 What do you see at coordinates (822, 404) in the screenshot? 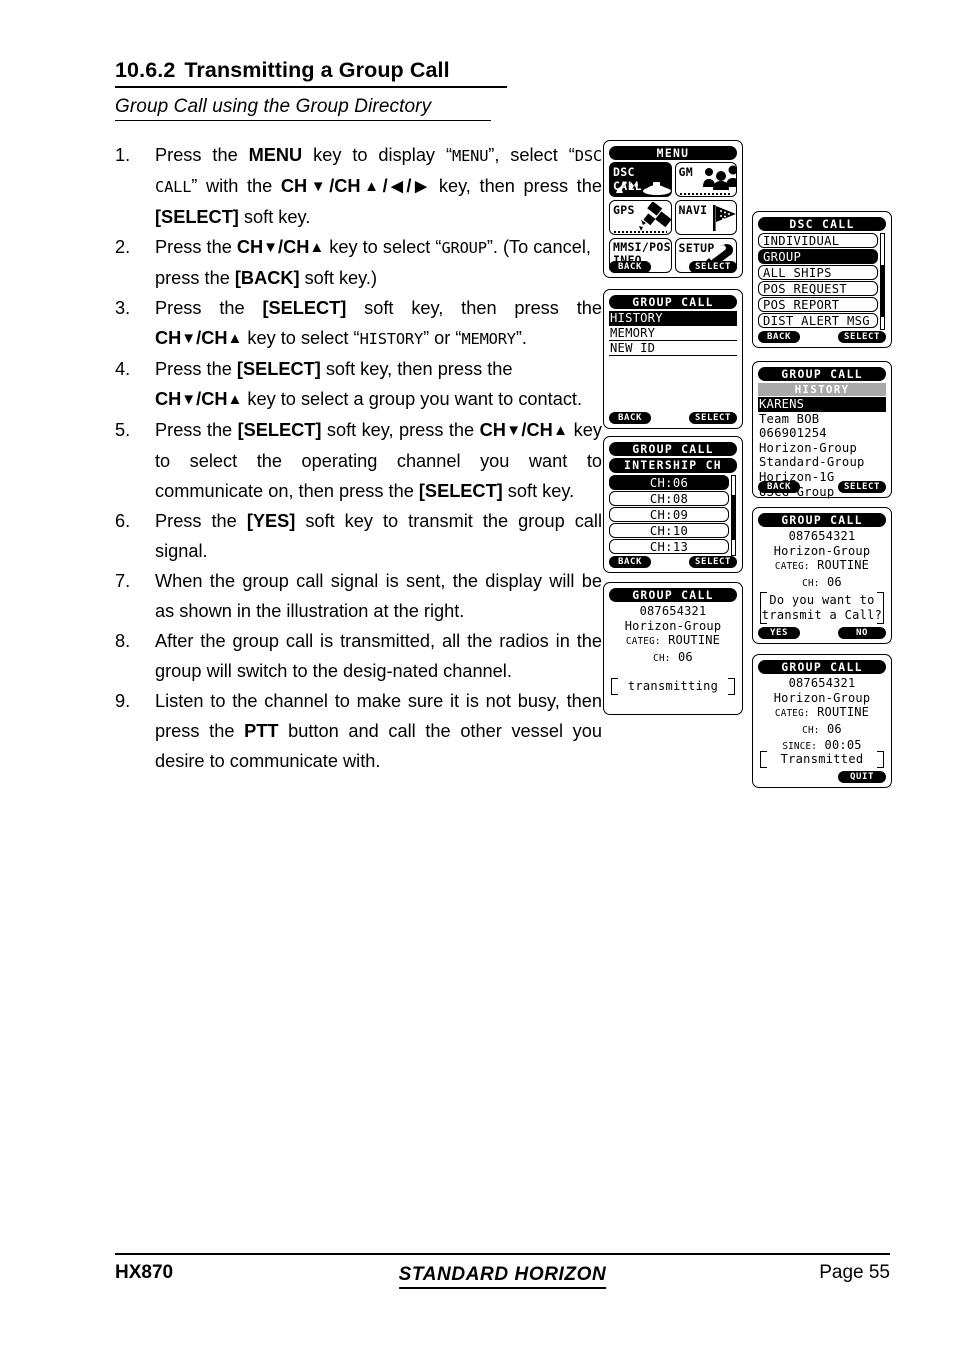
I see `list-item: KARENS` at bounding box center [822, 404].